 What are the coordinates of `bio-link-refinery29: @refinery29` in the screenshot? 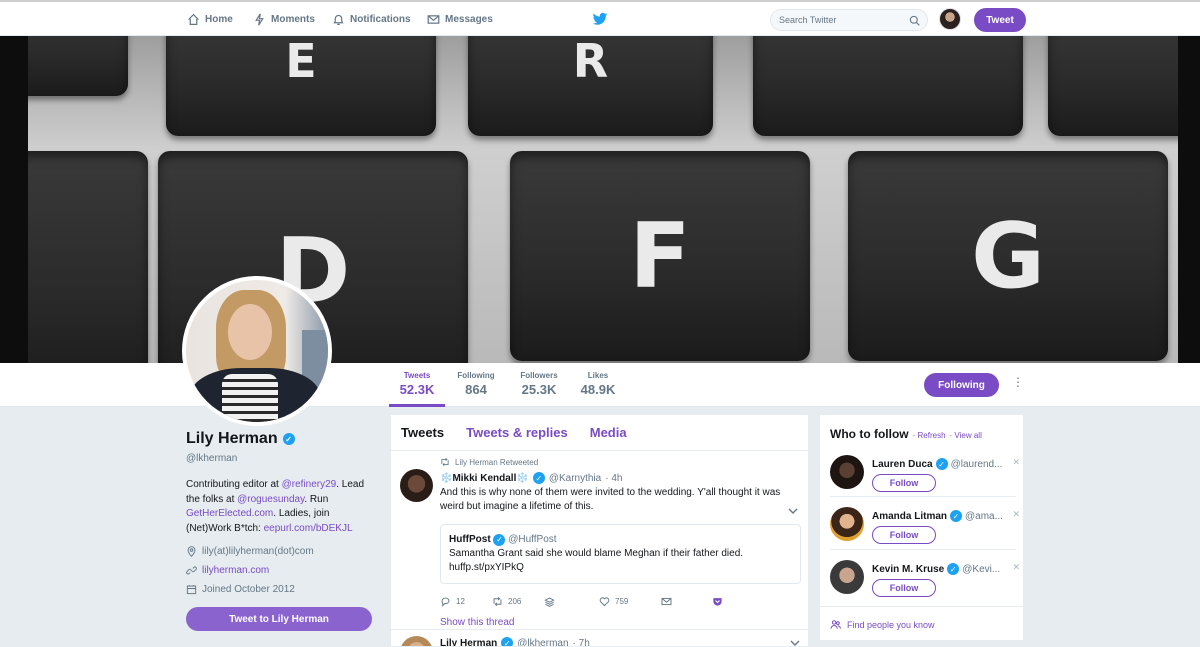 It's located at (309, 484).